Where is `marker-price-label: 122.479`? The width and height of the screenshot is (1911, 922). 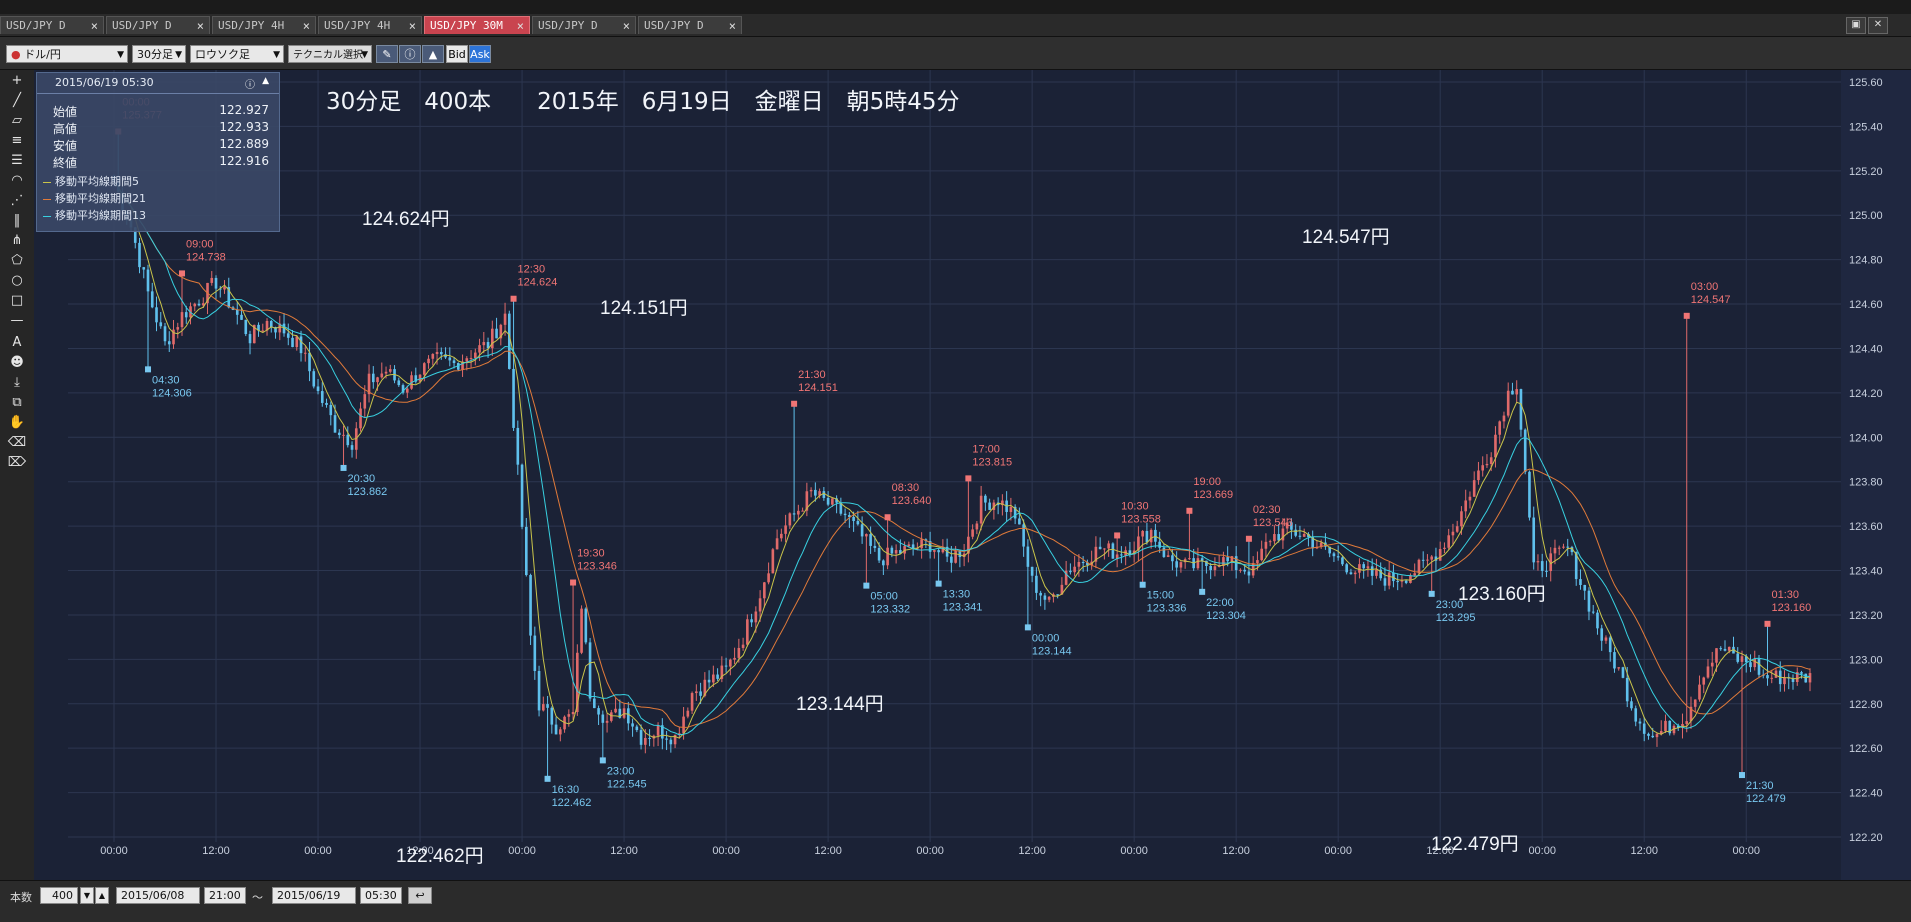
marker-price-label: 122.479 is located at coordinates (1766, 799).